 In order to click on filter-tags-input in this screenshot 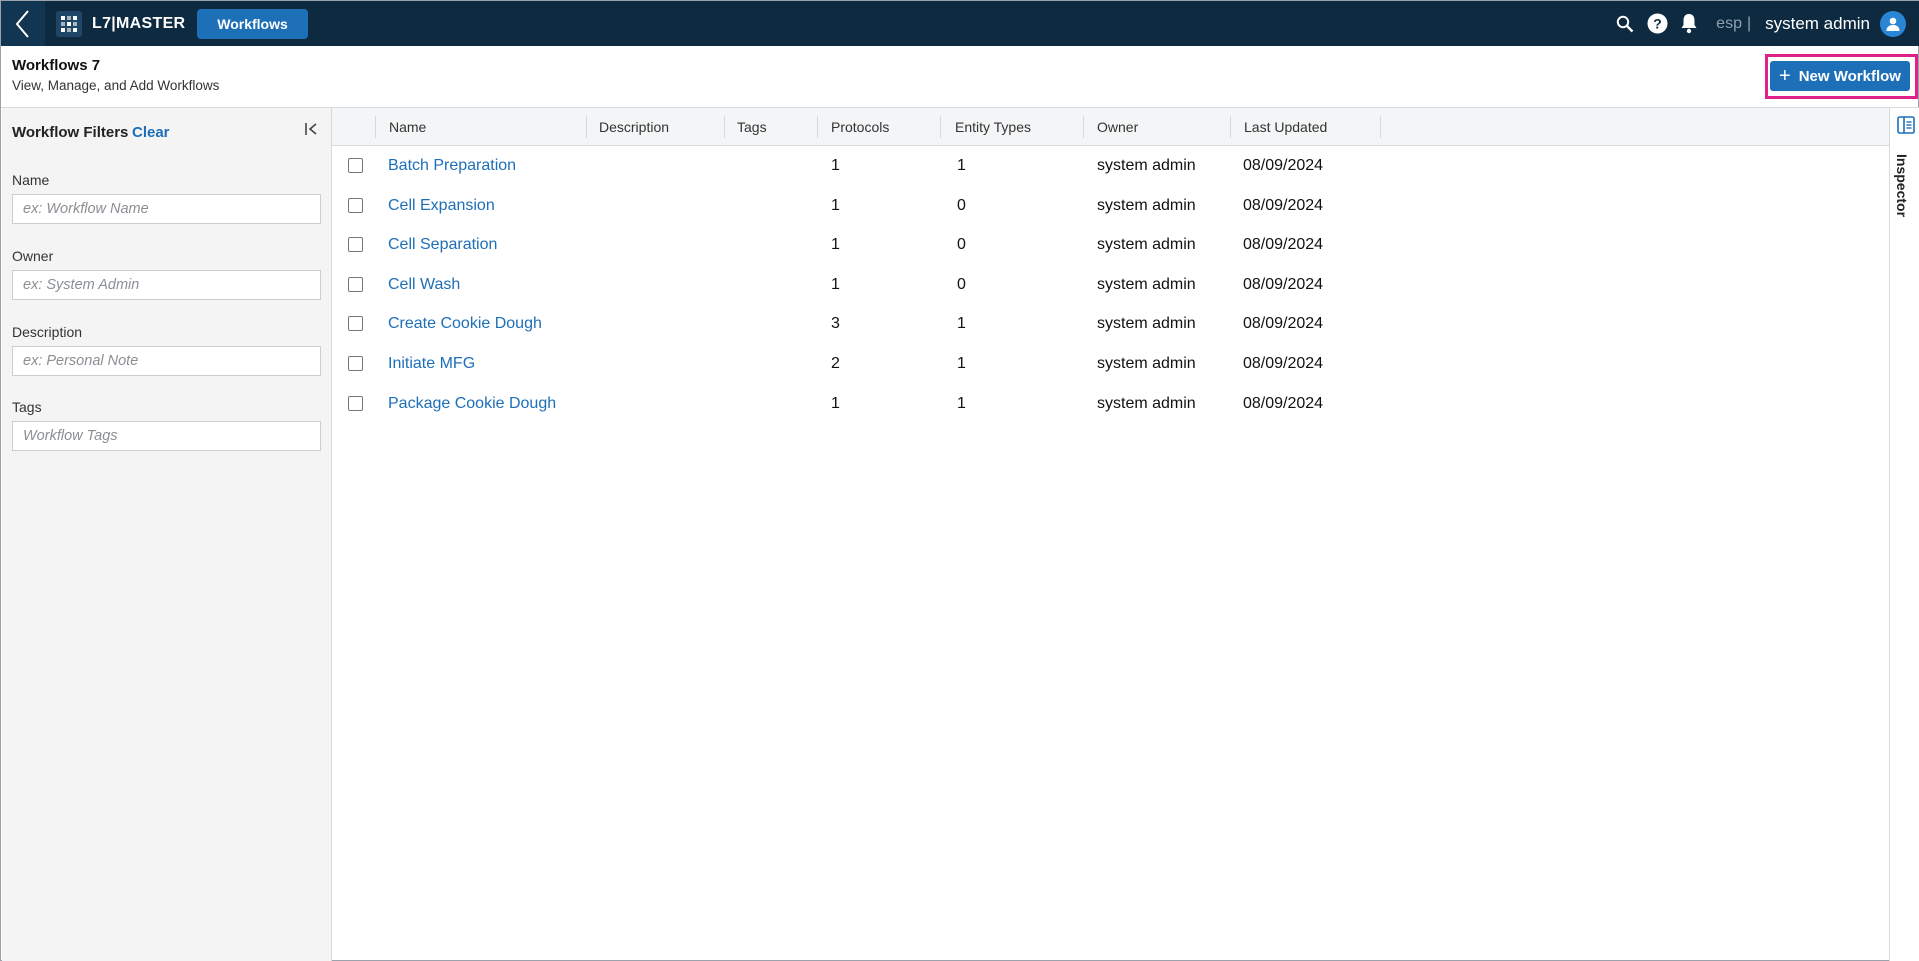, I will do `click(166, 436)`.